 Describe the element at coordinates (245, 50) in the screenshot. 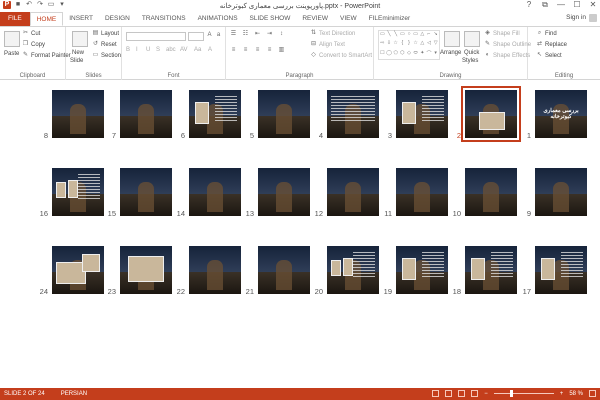

I see `align-center-icon: ≡` at that location.